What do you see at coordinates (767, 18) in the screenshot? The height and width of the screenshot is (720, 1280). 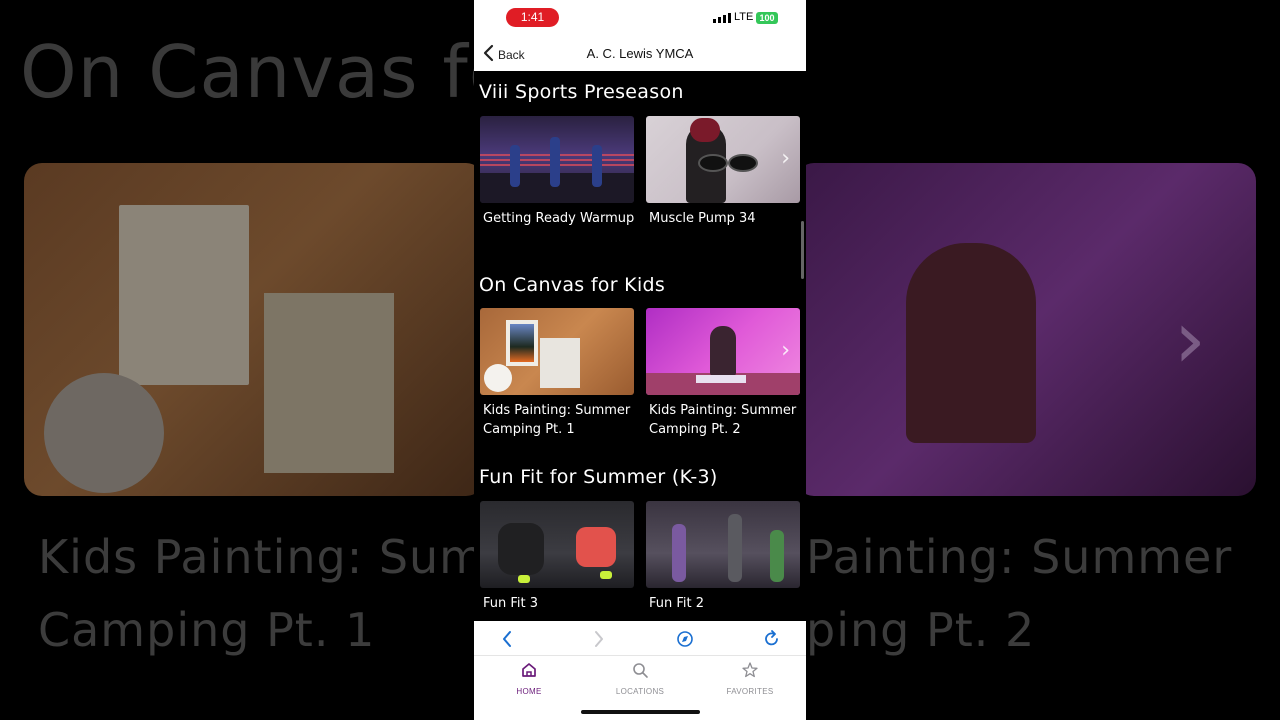 I see `battery-icon: 100` at bounding box center [767, 18].